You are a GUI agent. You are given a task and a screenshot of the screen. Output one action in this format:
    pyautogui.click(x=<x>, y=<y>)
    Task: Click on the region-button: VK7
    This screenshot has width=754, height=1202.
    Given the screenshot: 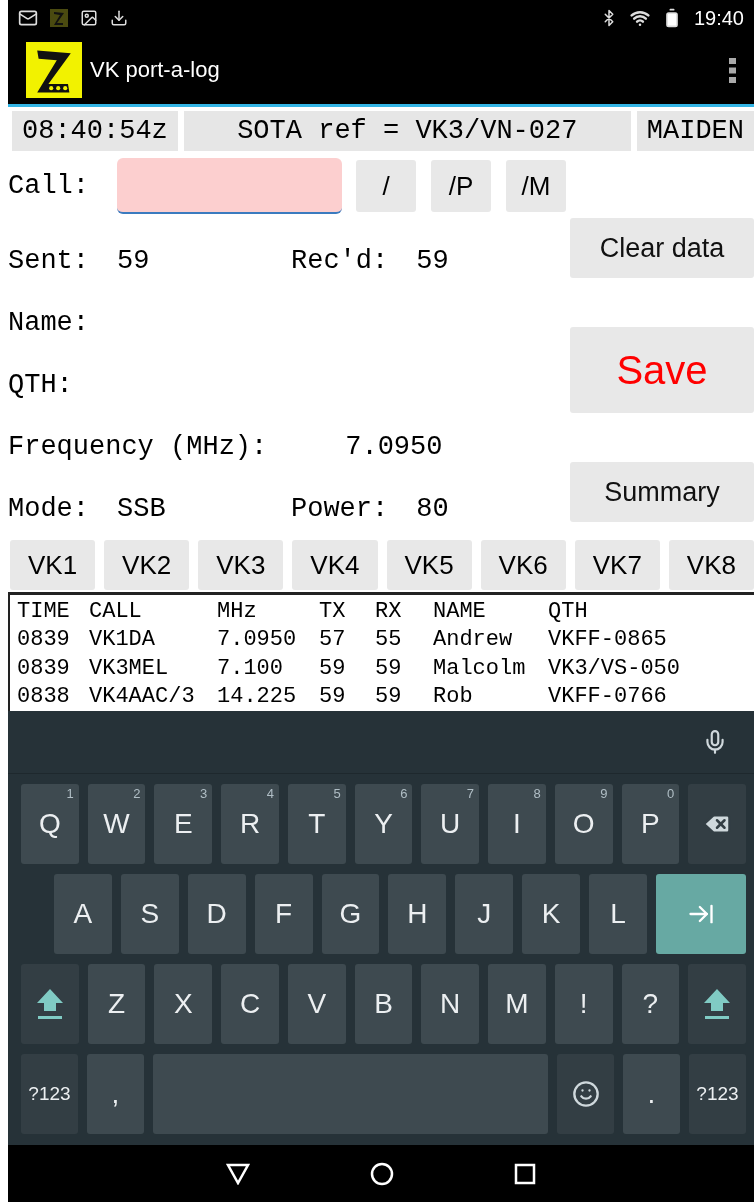 What is the action you would take?
    pyautogui.click(x=617, y=565)
    